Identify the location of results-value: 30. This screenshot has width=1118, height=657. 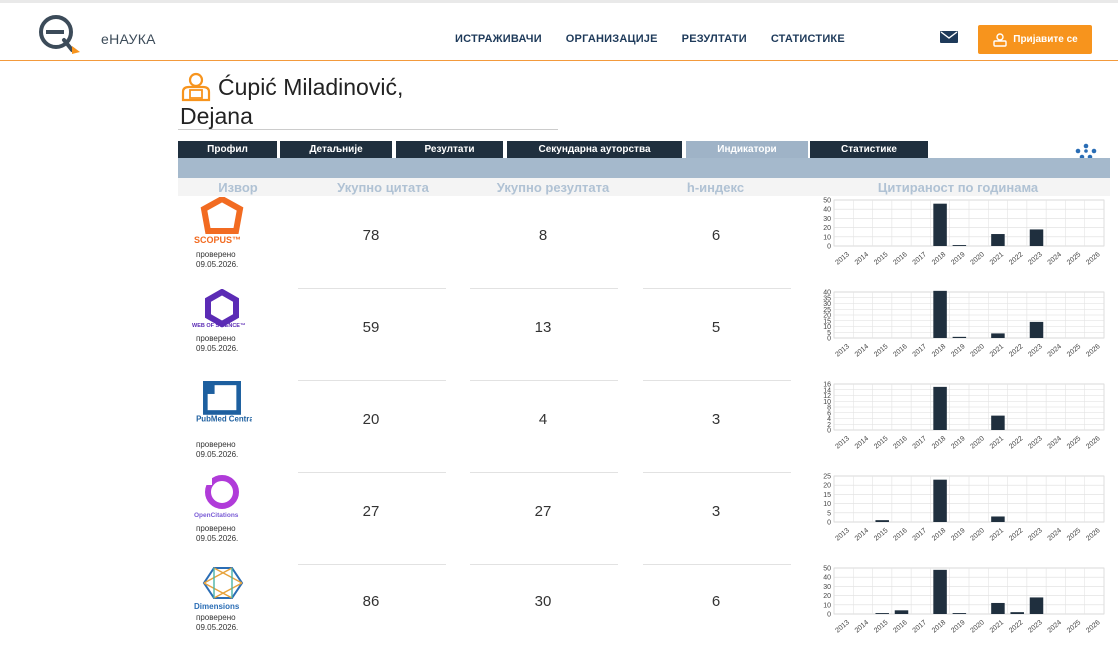
(543, 601).